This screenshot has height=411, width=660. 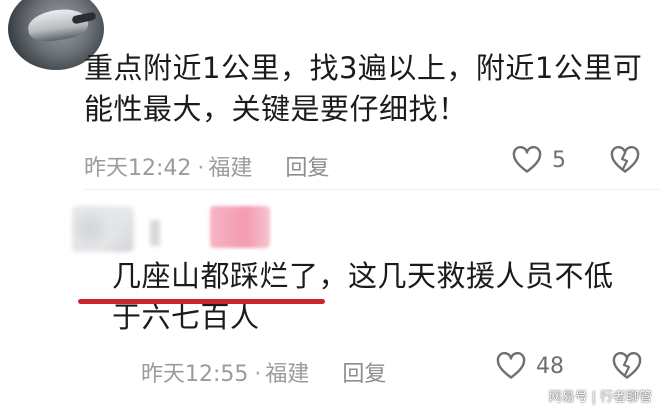 What do you see at coordinates (550, 366) in the screenshot?
I see `like-count: 48` at bounding box center [550, 366].